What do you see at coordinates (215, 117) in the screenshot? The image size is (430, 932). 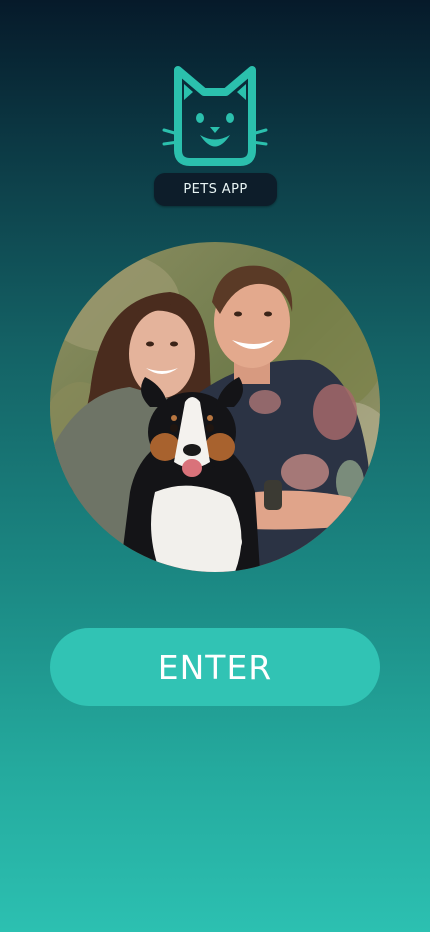 I see `cat-face-icon` at bounding box center [215, 117].